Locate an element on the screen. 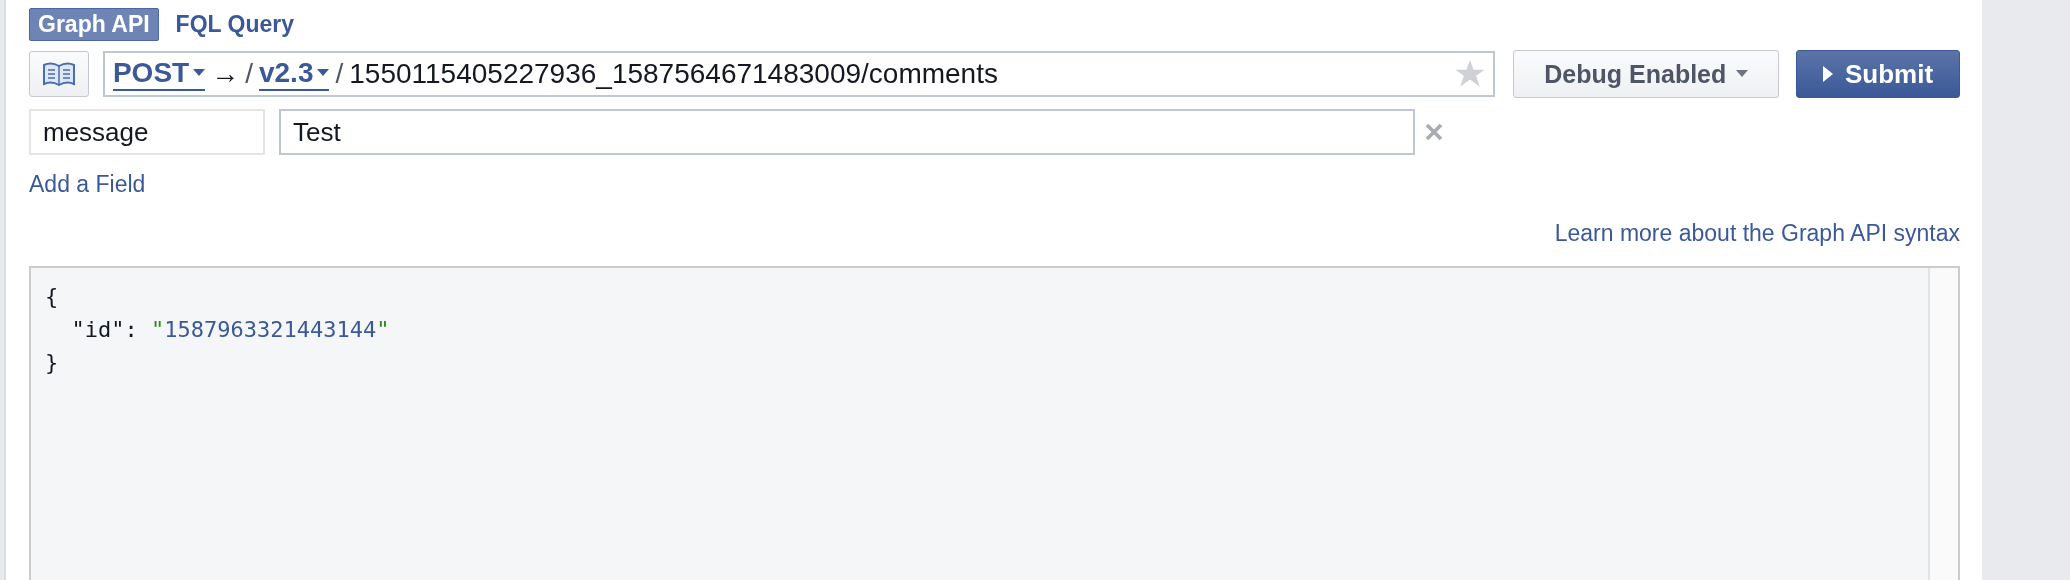 This screenshot has width=2070, height=580. version-dropdown: v2.3 is located at coordinates (294, 74).